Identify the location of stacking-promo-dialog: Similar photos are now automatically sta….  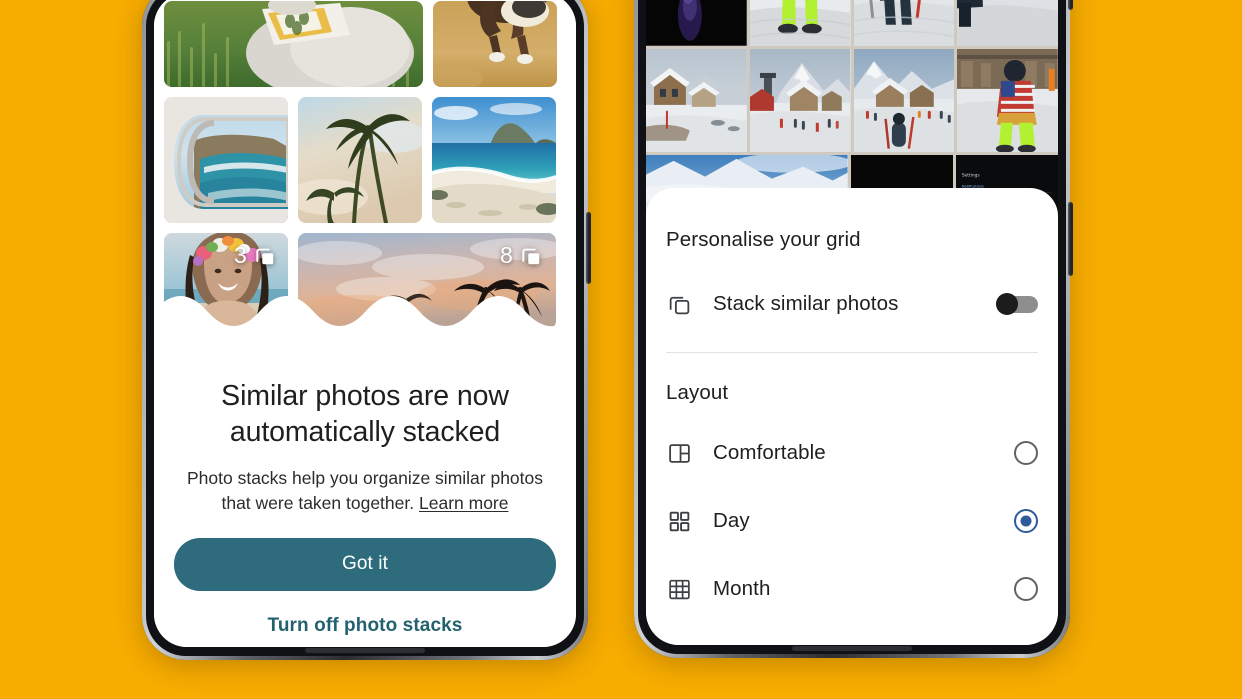
(365, 513).